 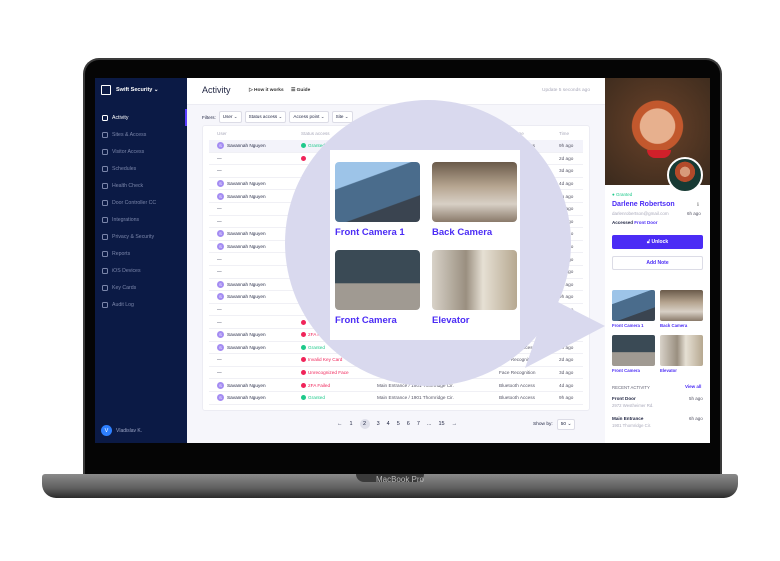 I want to click on device-label: MacBook Pro, so click(x=400, y=479).